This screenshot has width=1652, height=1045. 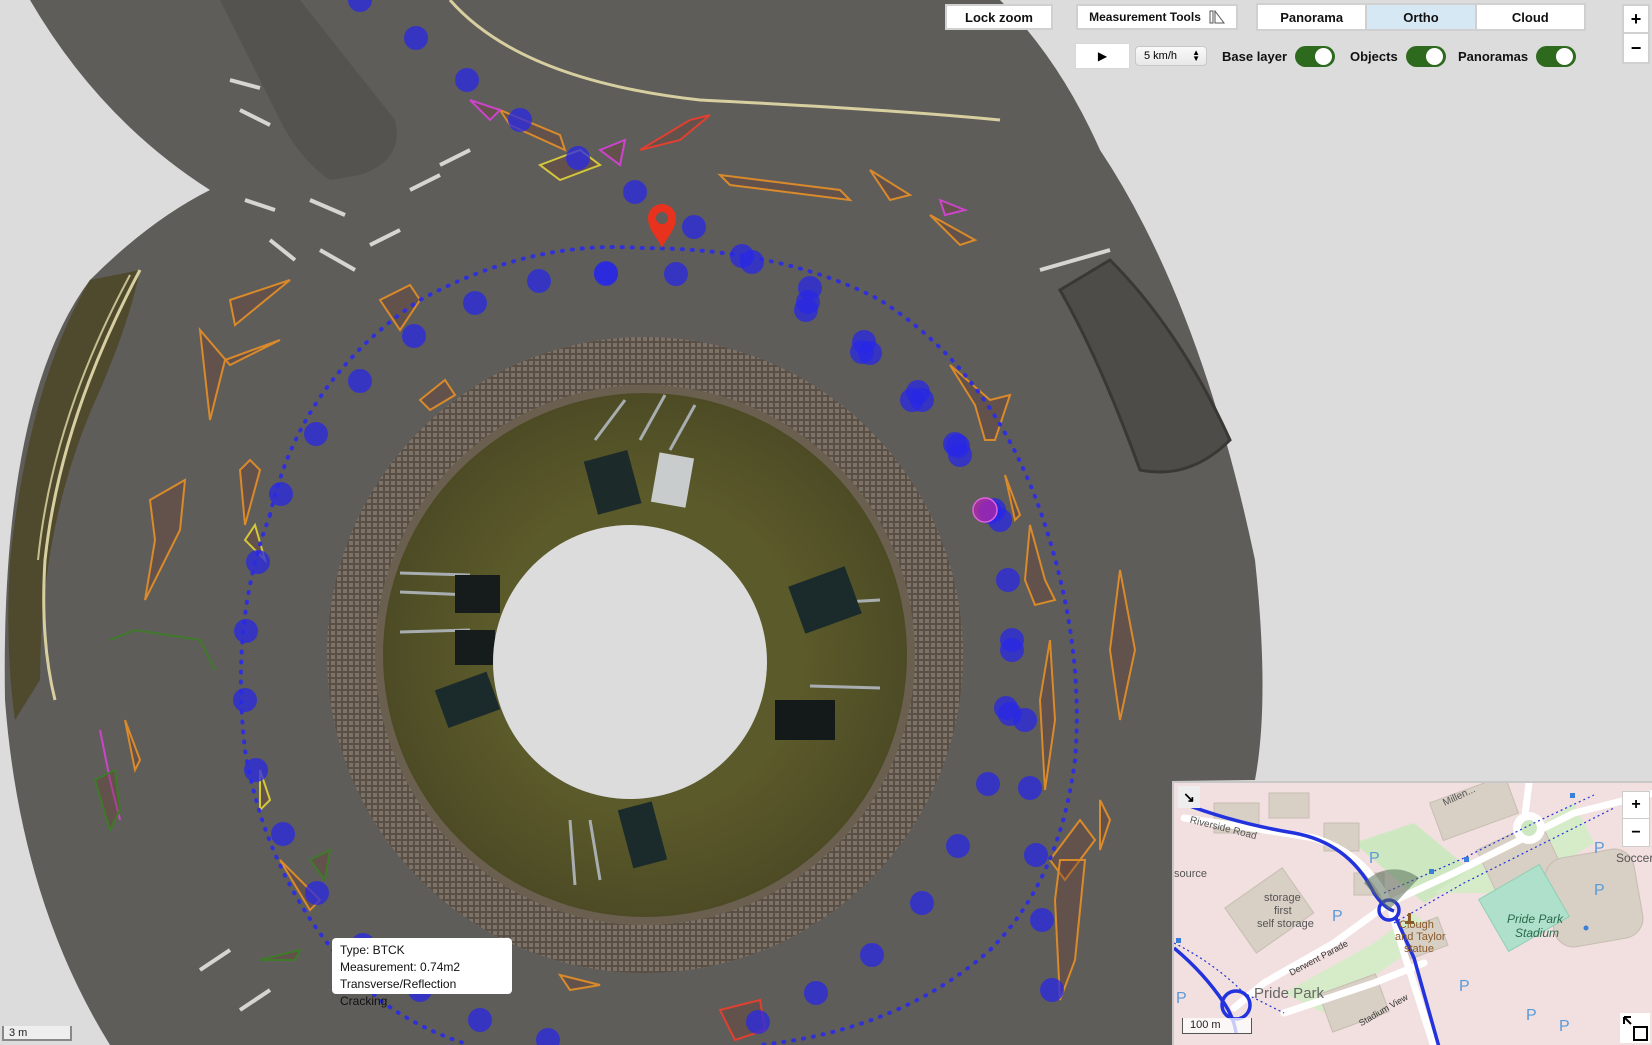 I want to click on objects-label: Objects, so click(x=1374, y=56).